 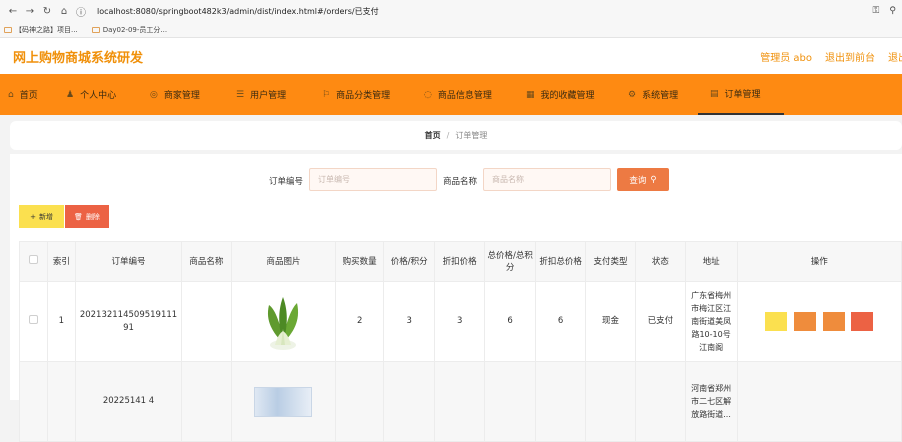 What do you see at coordinates (657, 94) in the screenshot?
I see `nav-item-system: ⚙ 系统管理` at bounding box center [657, 94].